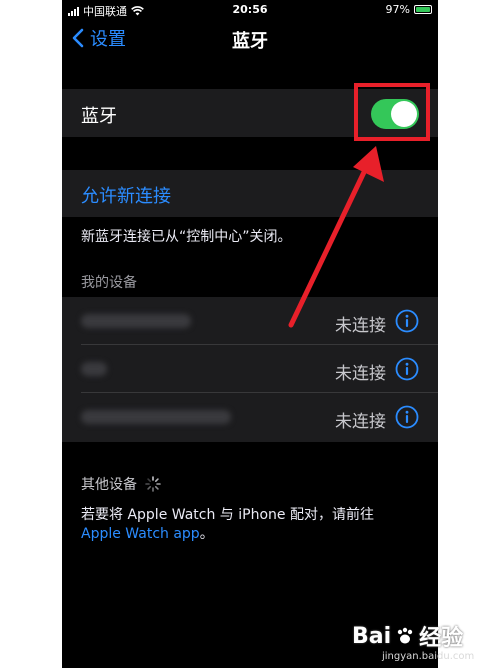  I want to click on watermark-brand: Bai, so click(372, 636).